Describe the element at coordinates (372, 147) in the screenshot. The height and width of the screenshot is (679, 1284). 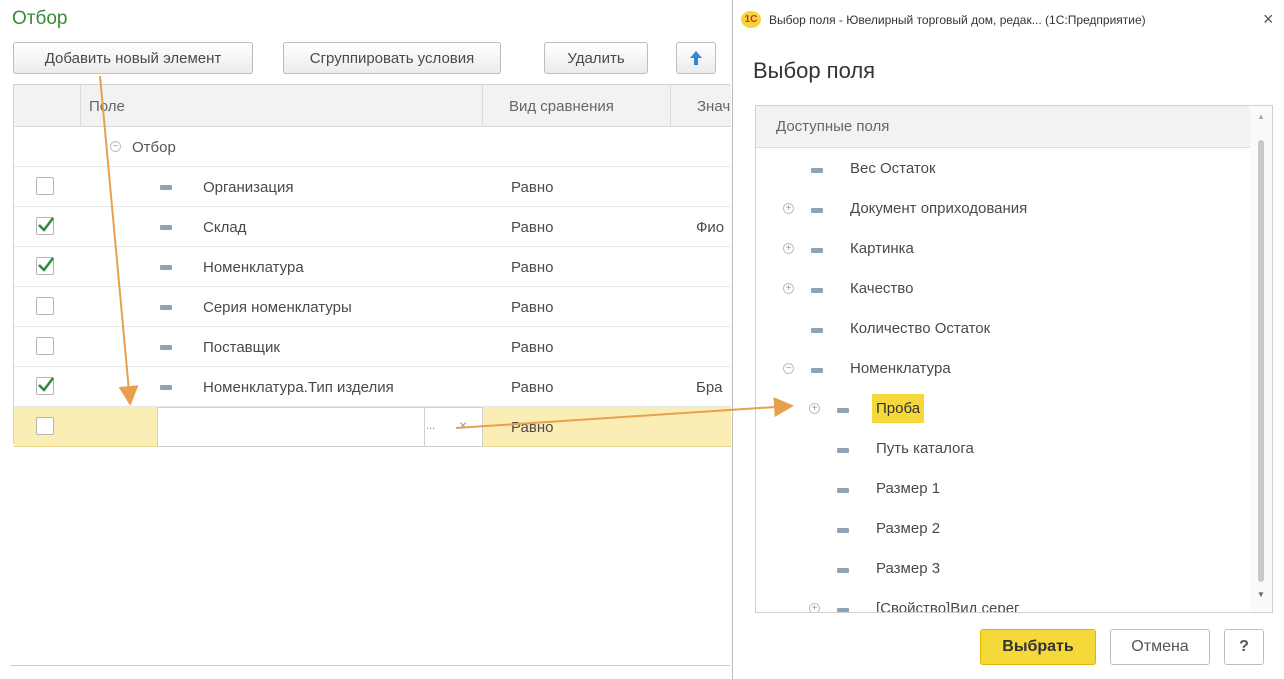
I see `group-row: − Отбор` at that location.